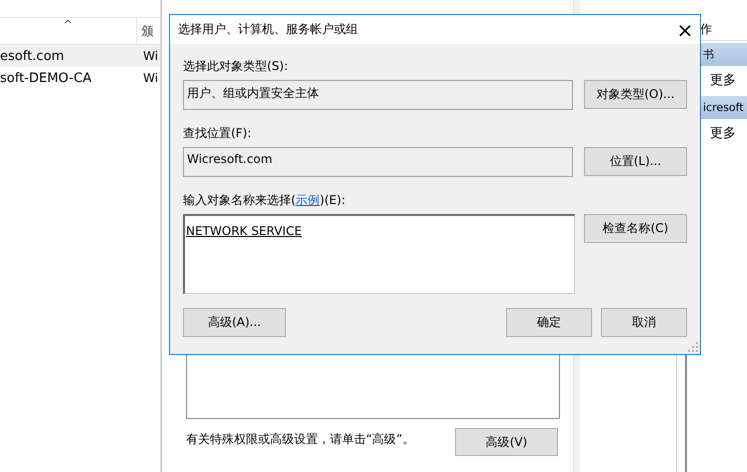  Describe the element at coordinates (378, 162) in the screenshot. I see `location-field: Wicresoft.com` at that location.